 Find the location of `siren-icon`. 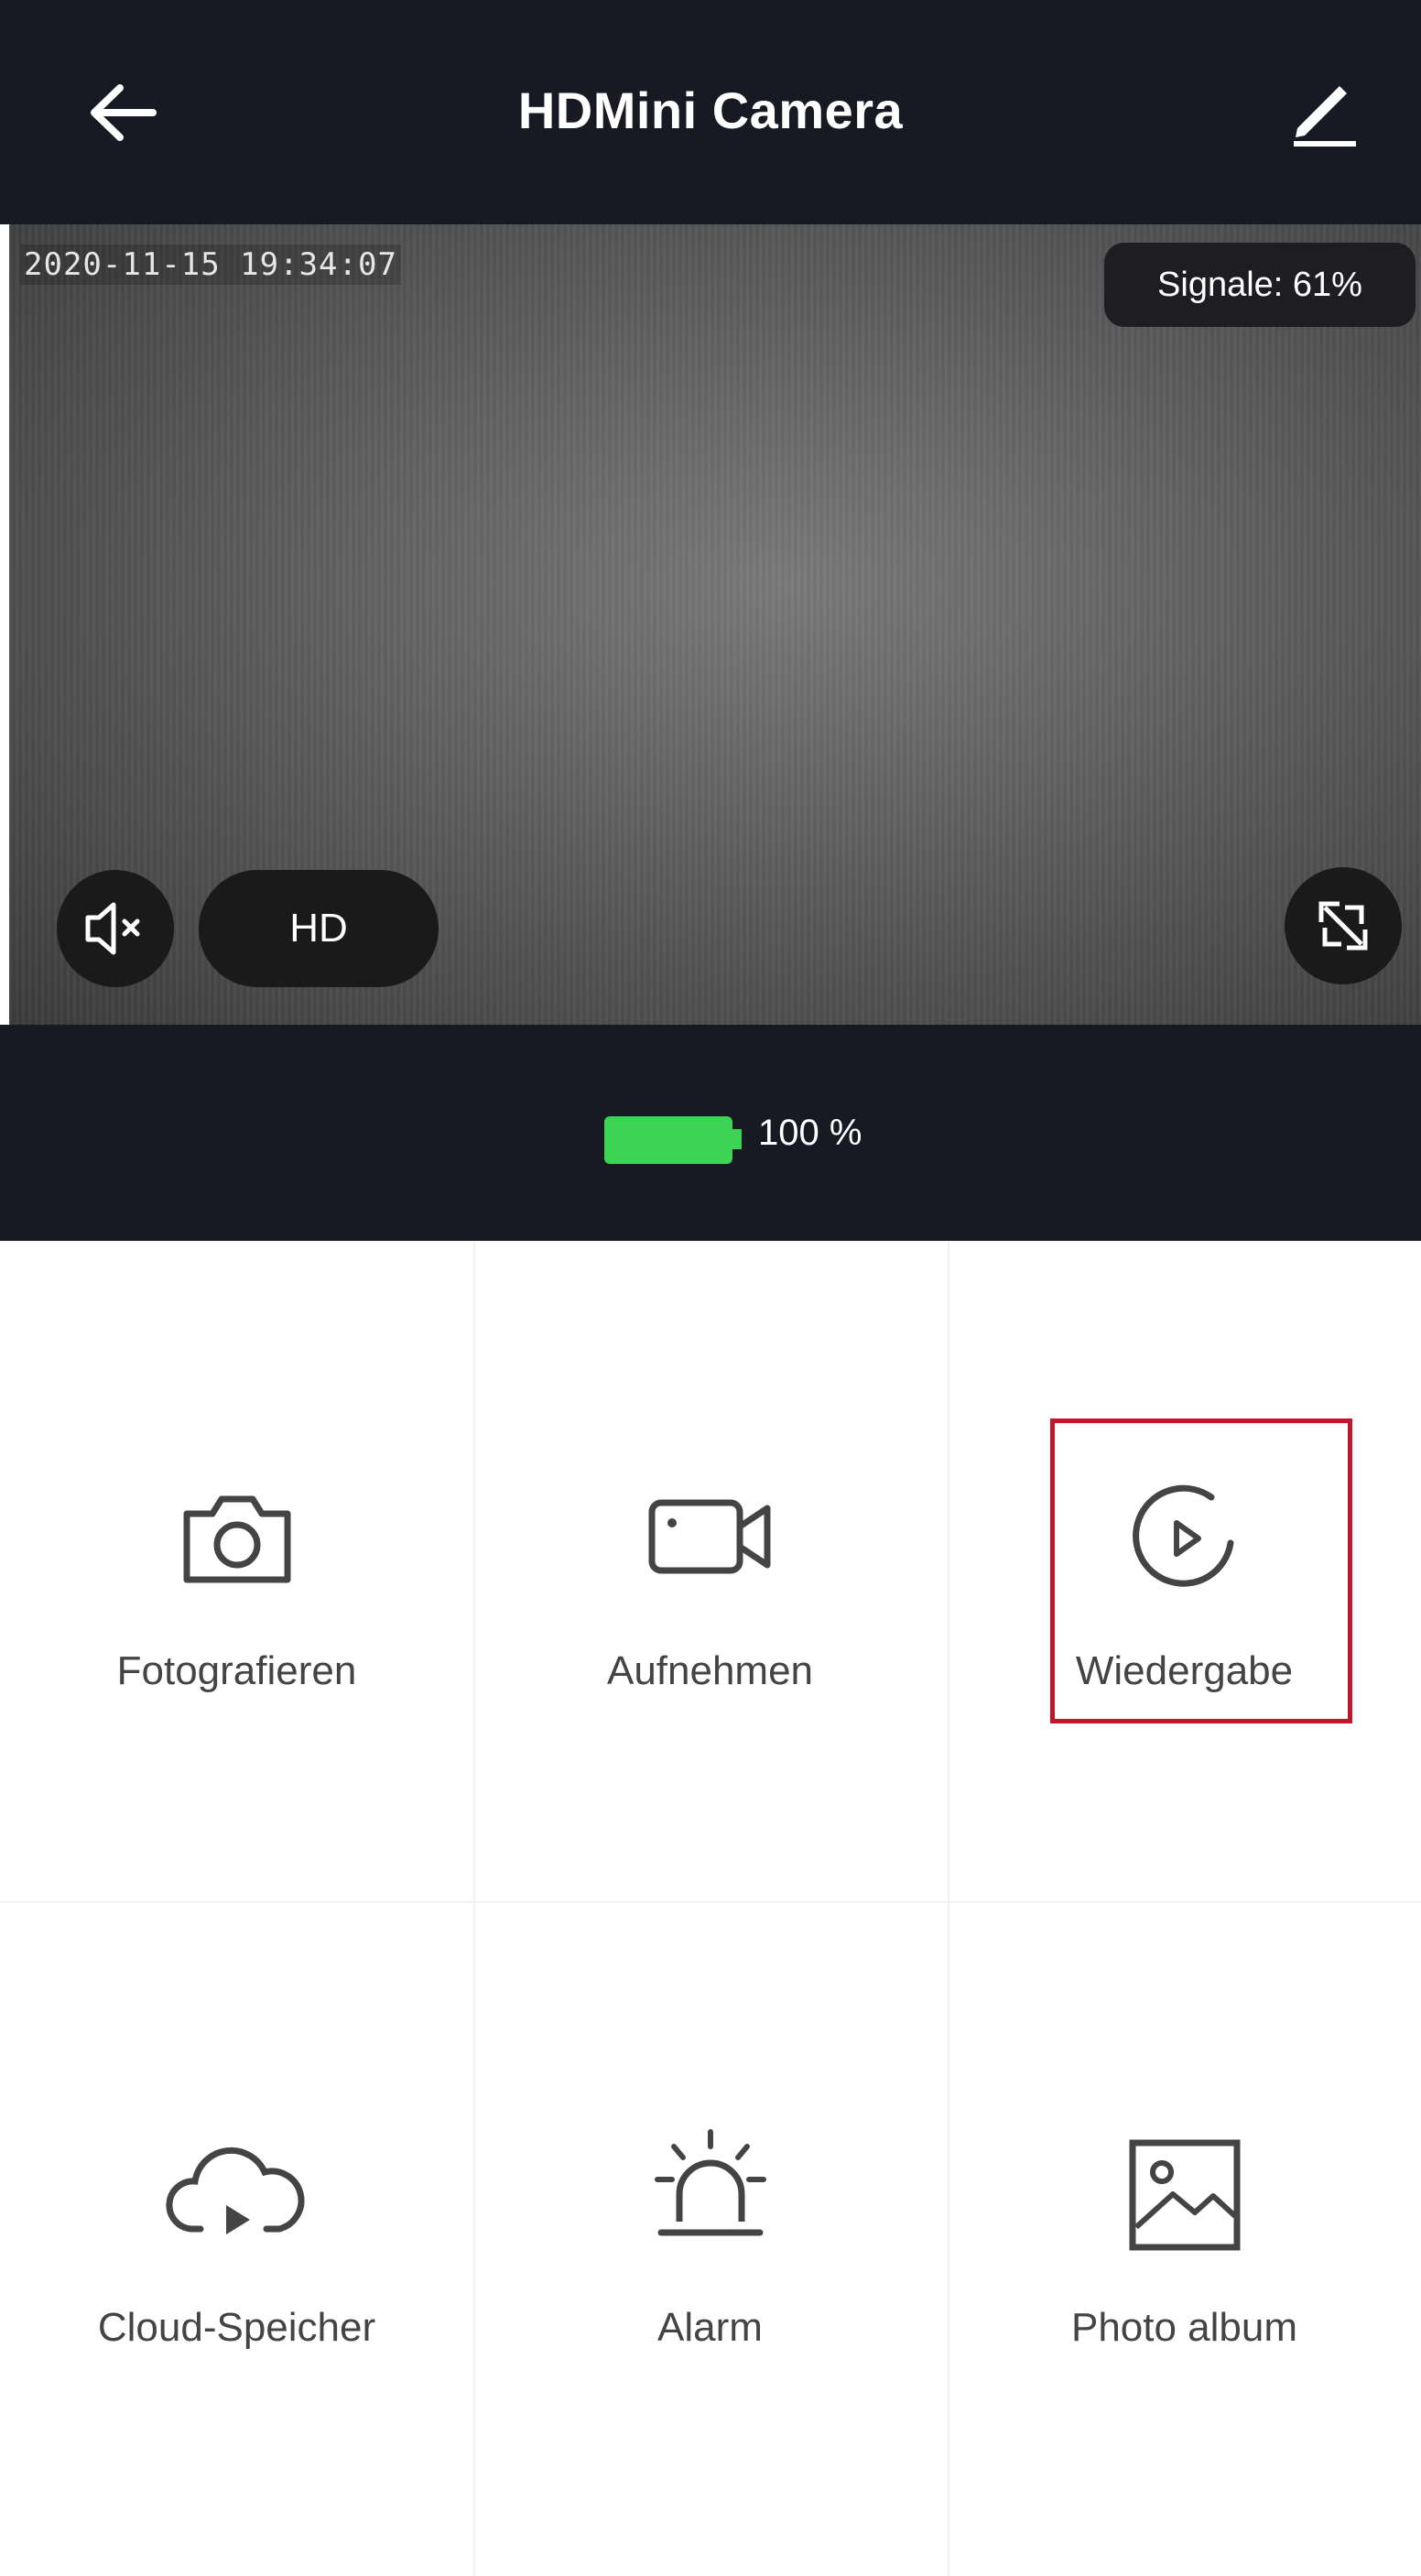

siren-icon is located at coordinates (710, 2188).